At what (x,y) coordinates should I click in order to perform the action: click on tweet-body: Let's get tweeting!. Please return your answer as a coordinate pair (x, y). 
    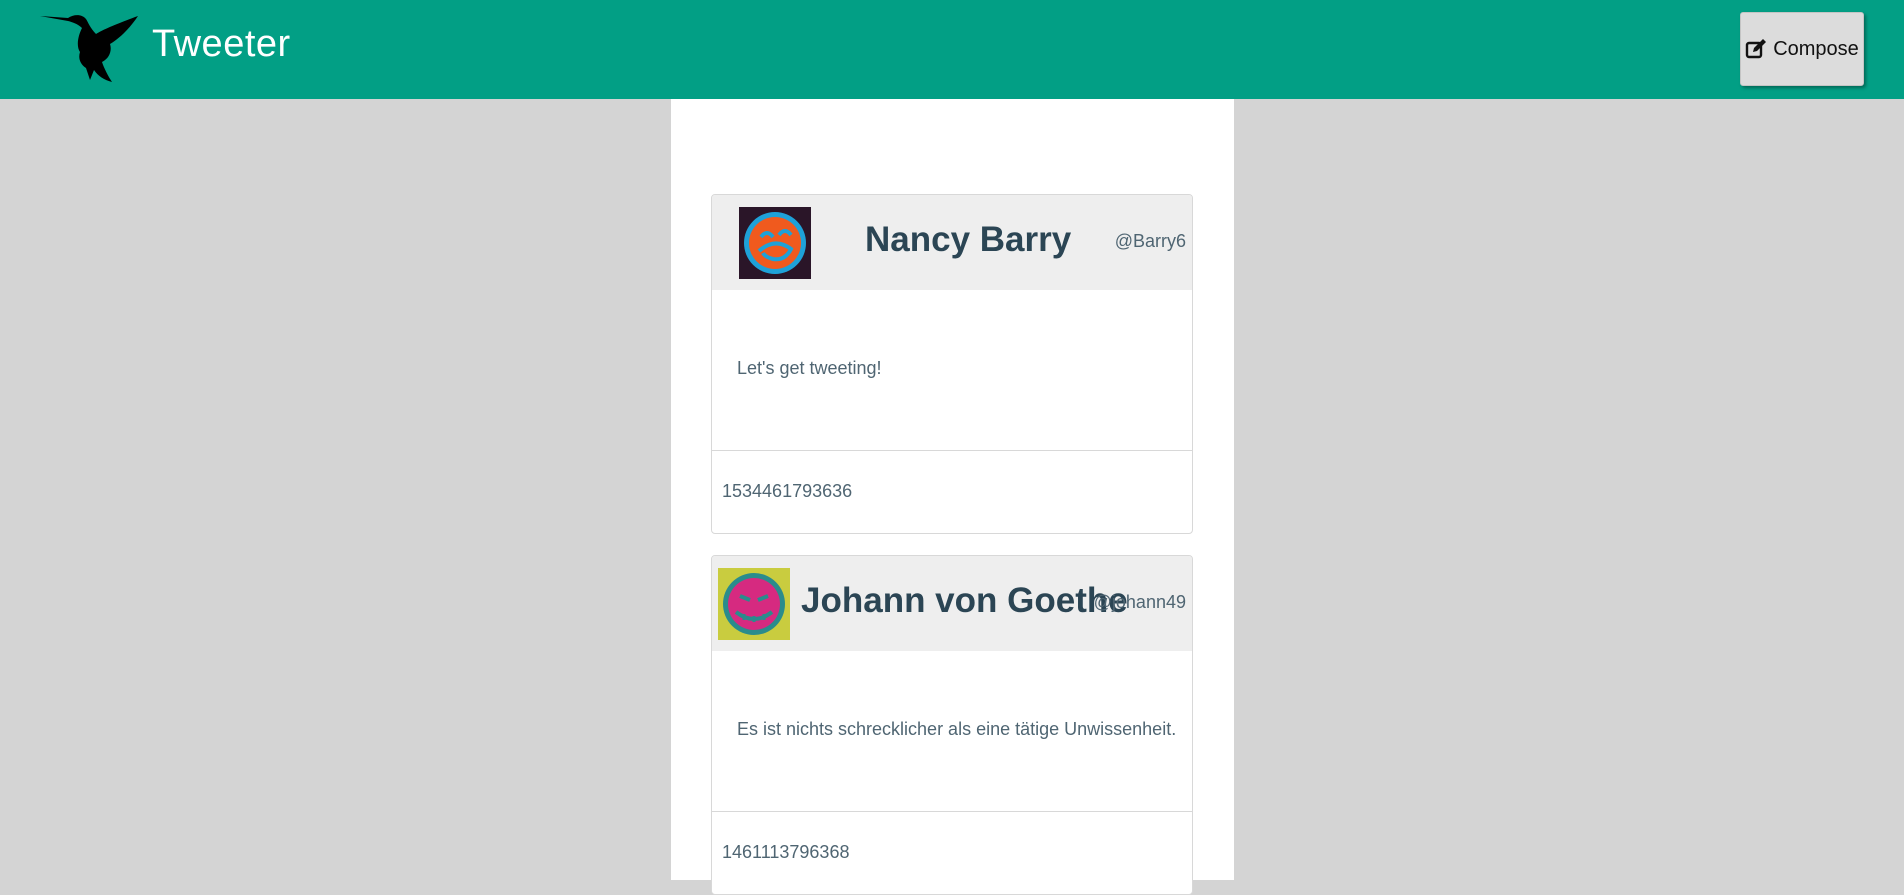
    Looking at the image, I should click on (952, 370).